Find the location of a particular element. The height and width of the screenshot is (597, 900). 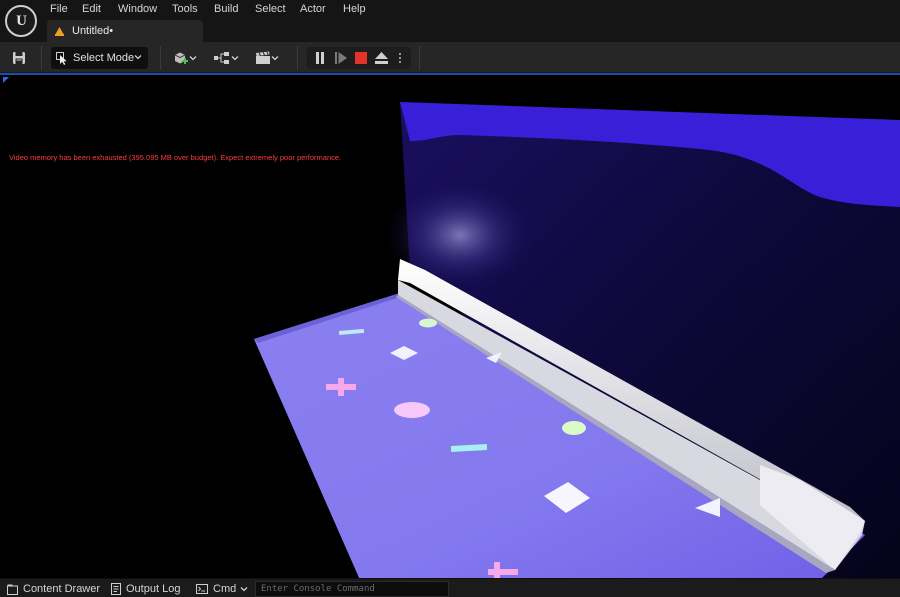

logo-text: U is located at coordinates (21, 20).